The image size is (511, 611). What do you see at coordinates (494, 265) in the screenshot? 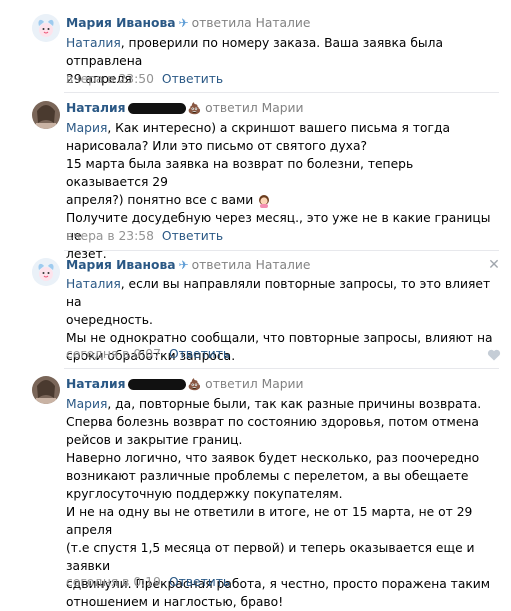
I see `close-icon: ✕` at bounding box center [494, 265].